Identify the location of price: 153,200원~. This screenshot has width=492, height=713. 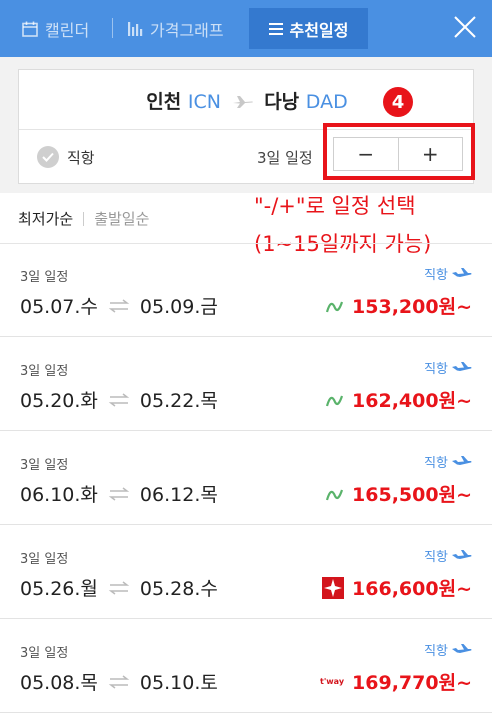
(399, 305).